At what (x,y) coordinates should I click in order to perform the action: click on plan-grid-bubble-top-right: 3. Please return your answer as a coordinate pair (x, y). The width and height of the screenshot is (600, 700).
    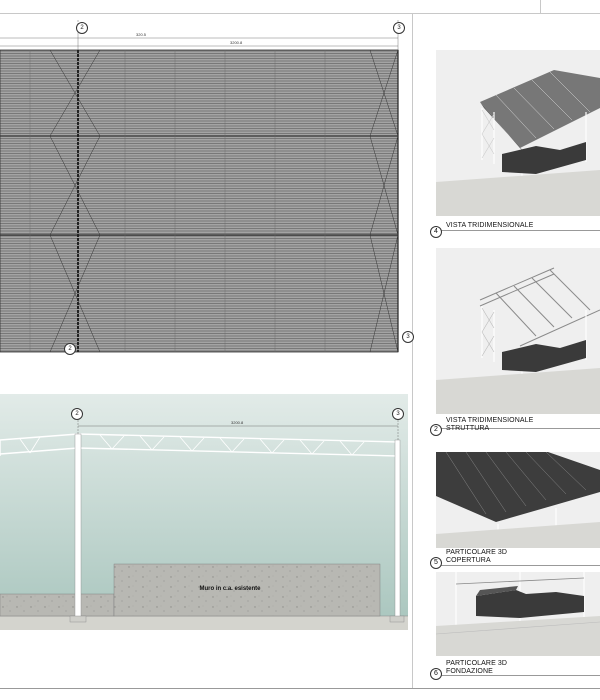
    Looking at the image, I should click on (399, 28).